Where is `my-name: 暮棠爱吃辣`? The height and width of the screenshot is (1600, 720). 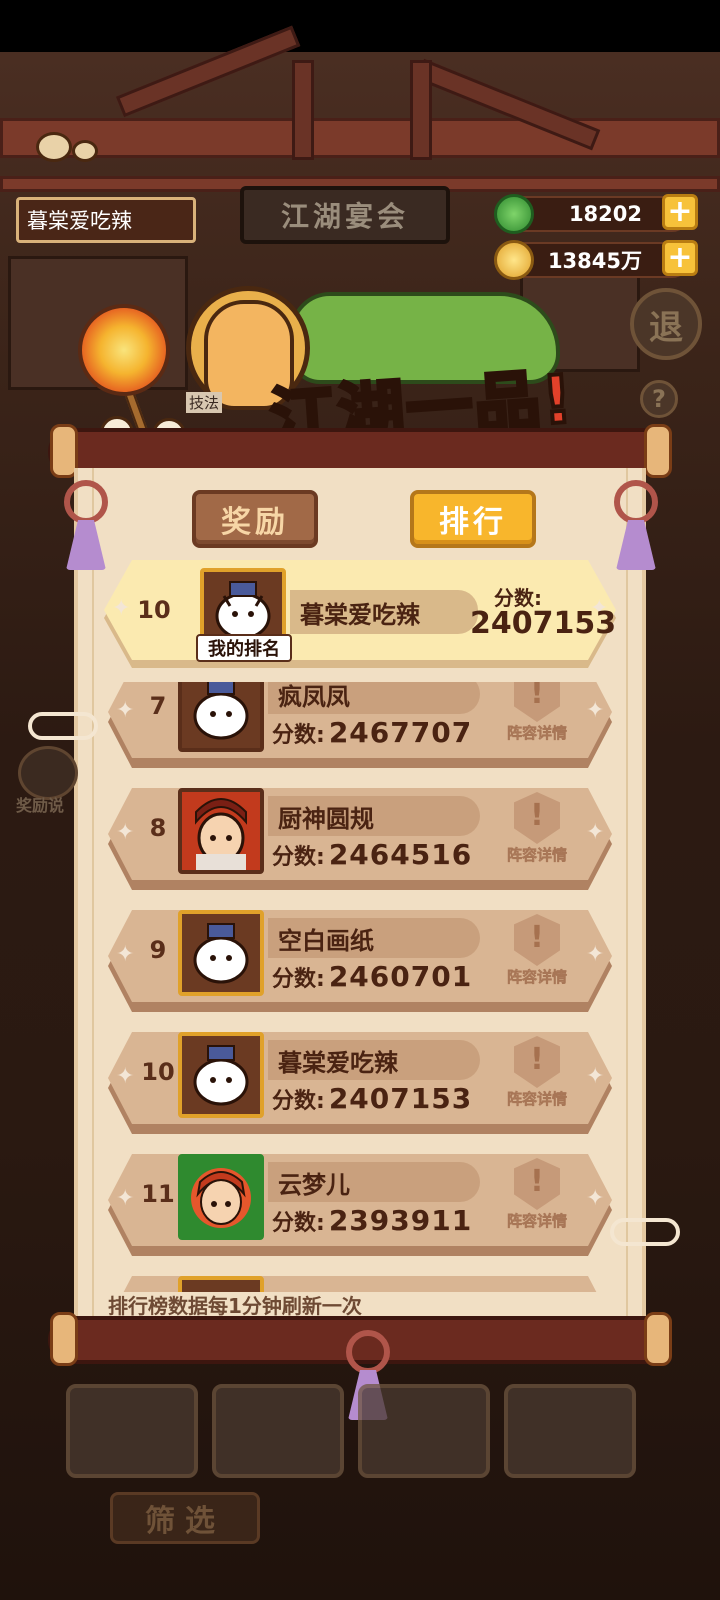 my-name: 暮棠爱吃辣 is located at coordinates (384, 612).